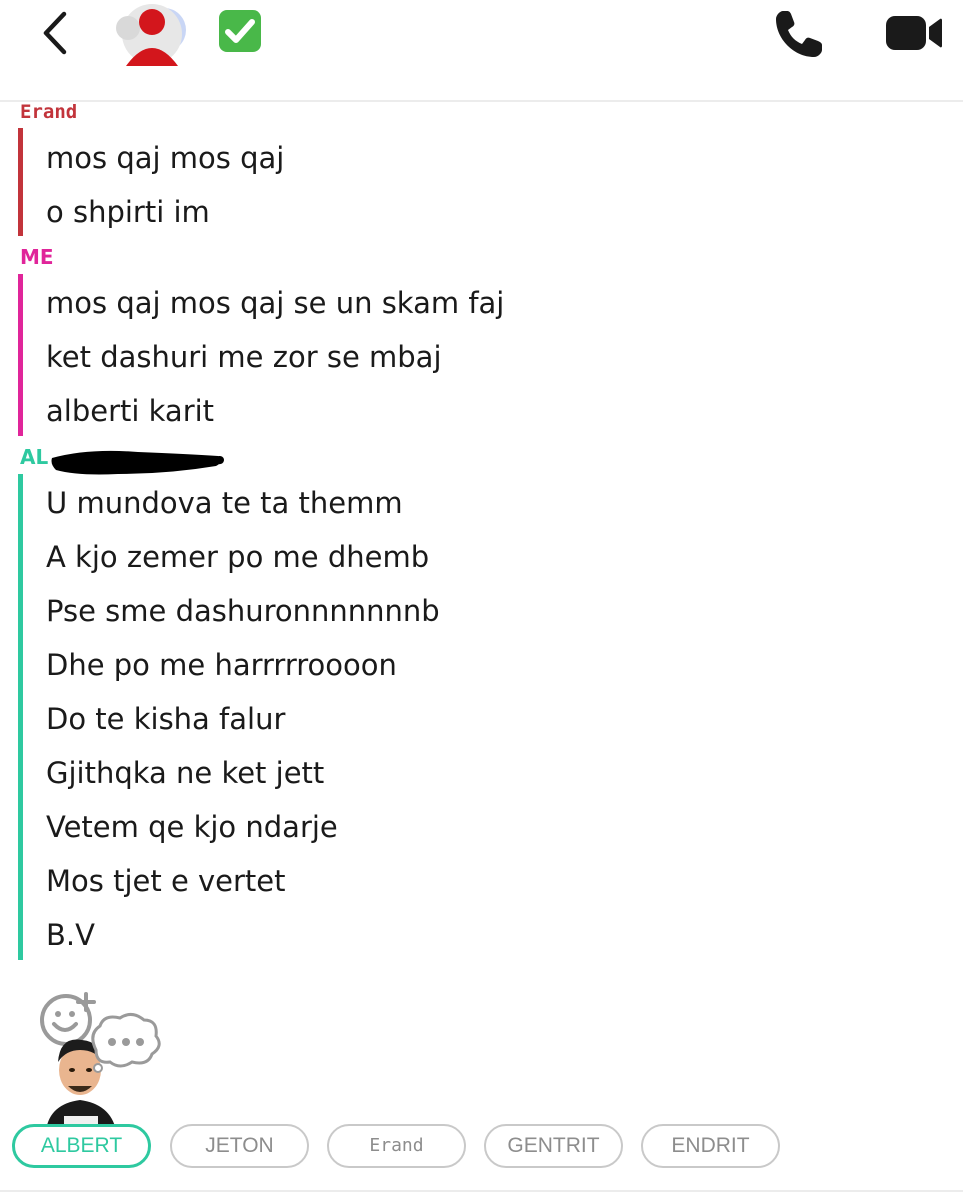 The width and height of the screenshot is (963, 1200). What do you see at coordinates (244, 357) in the screenshot?
I see `chat-message: ket dashuri me zor se mbaj` at bounding box center [244, 357].